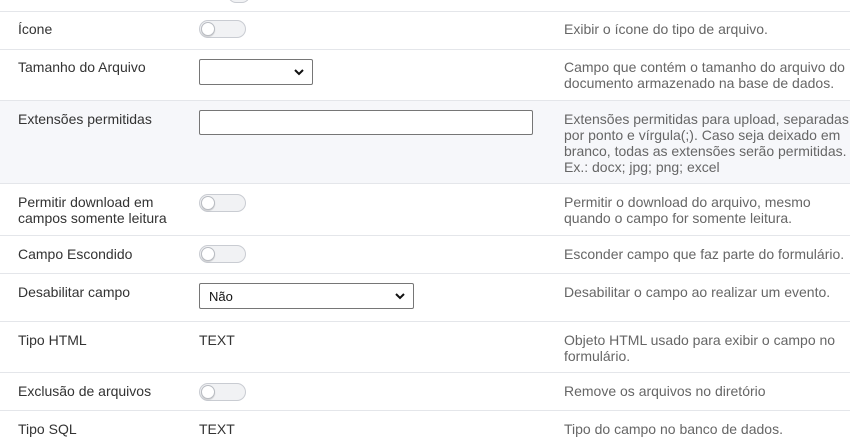  I want to click on property-label: Tipo HTML, so click(52, 340).